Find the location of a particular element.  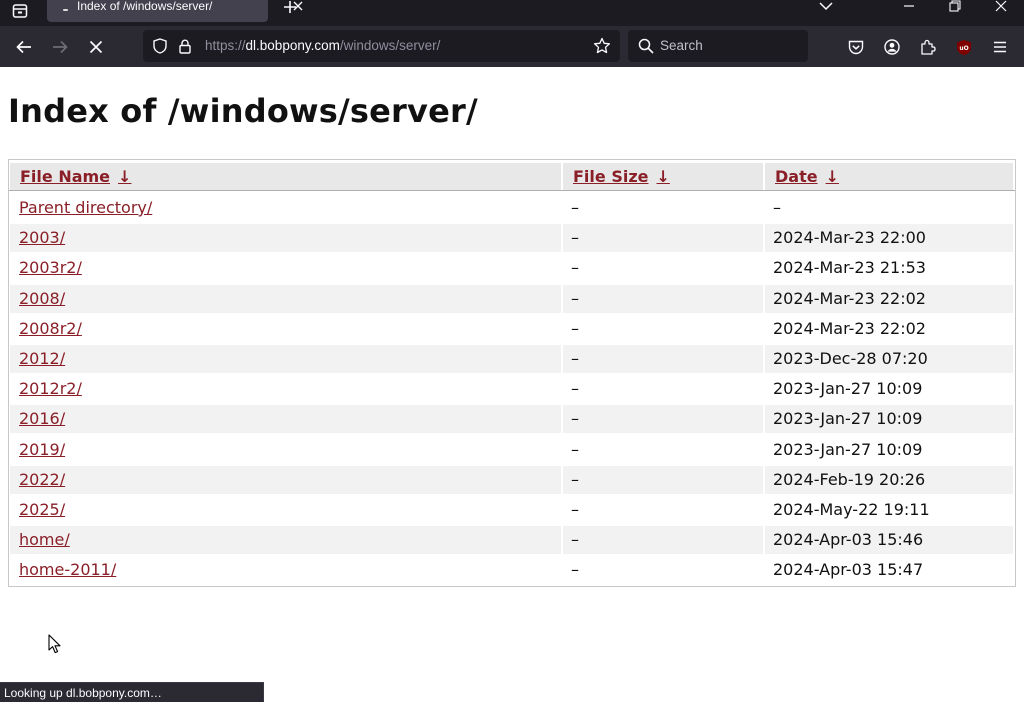

restore-button is located at coordinates (955, 6).